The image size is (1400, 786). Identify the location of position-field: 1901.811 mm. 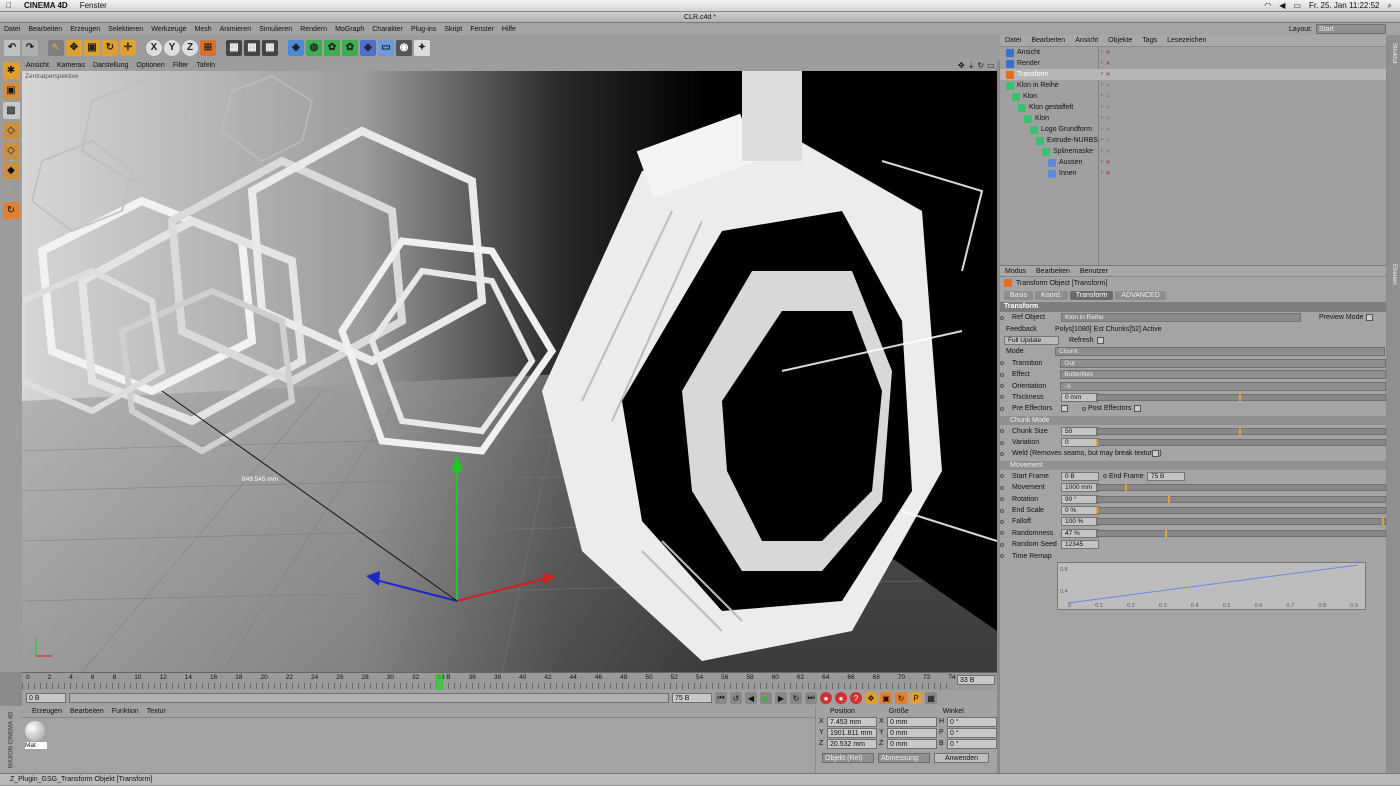
(852, 732).